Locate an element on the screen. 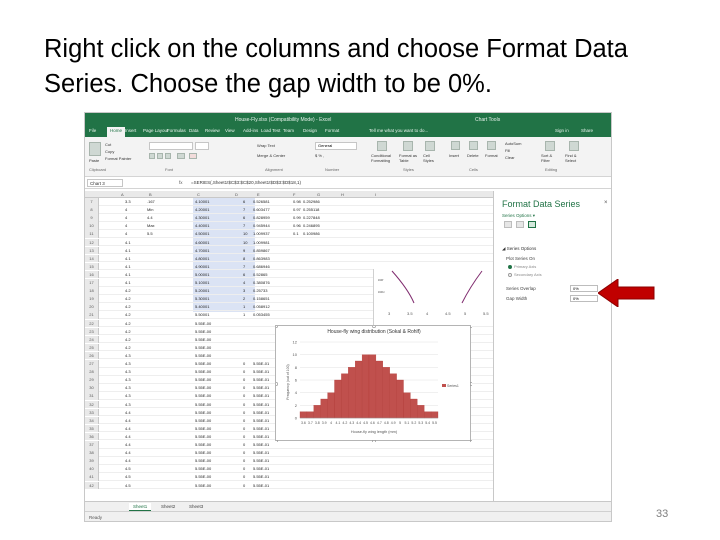  table-row: 37 4.4 5.55E-00 0 5.55E-01 is located at coordinates (289, 445).